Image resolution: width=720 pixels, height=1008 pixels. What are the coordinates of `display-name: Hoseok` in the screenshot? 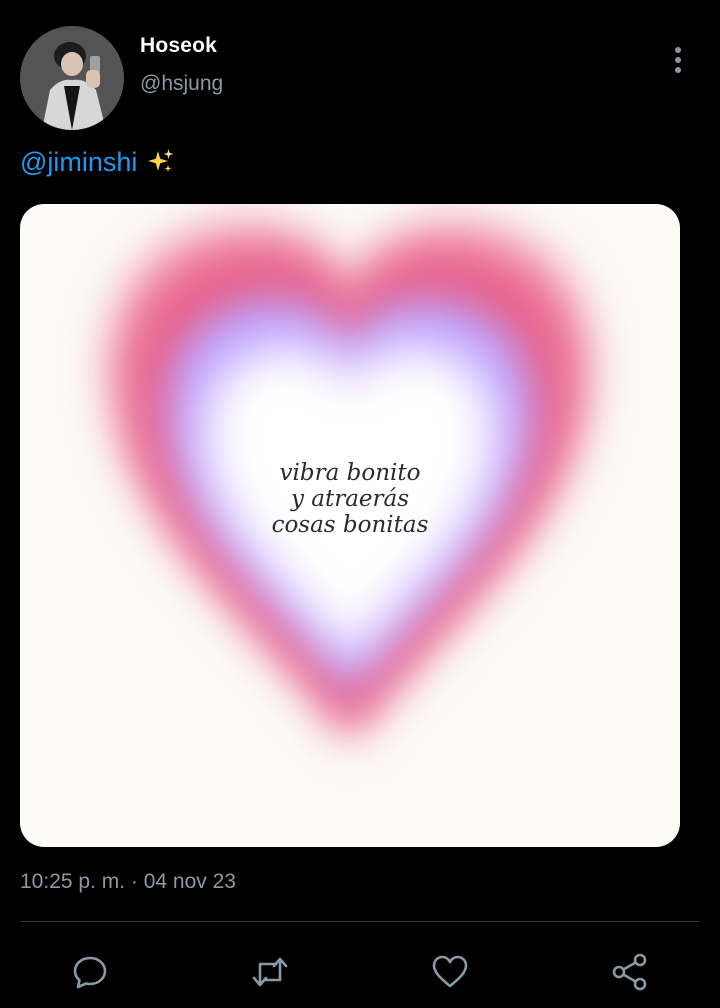 It's located at (178, 46).